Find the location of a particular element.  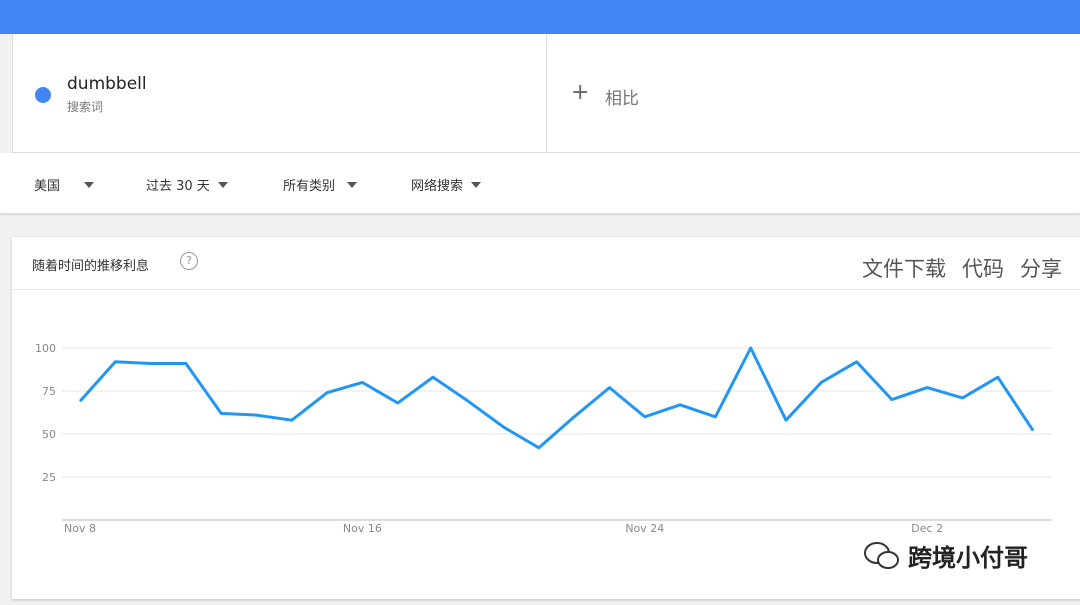

x-tick-label: Nov 16 is located at coordinates (362, 528).